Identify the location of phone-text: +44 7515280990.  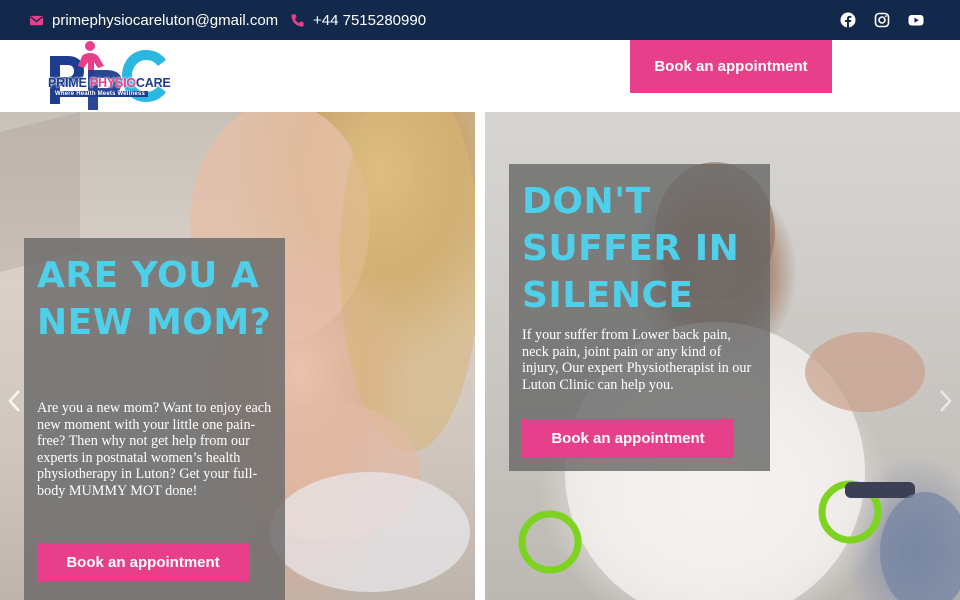
(369, 20).